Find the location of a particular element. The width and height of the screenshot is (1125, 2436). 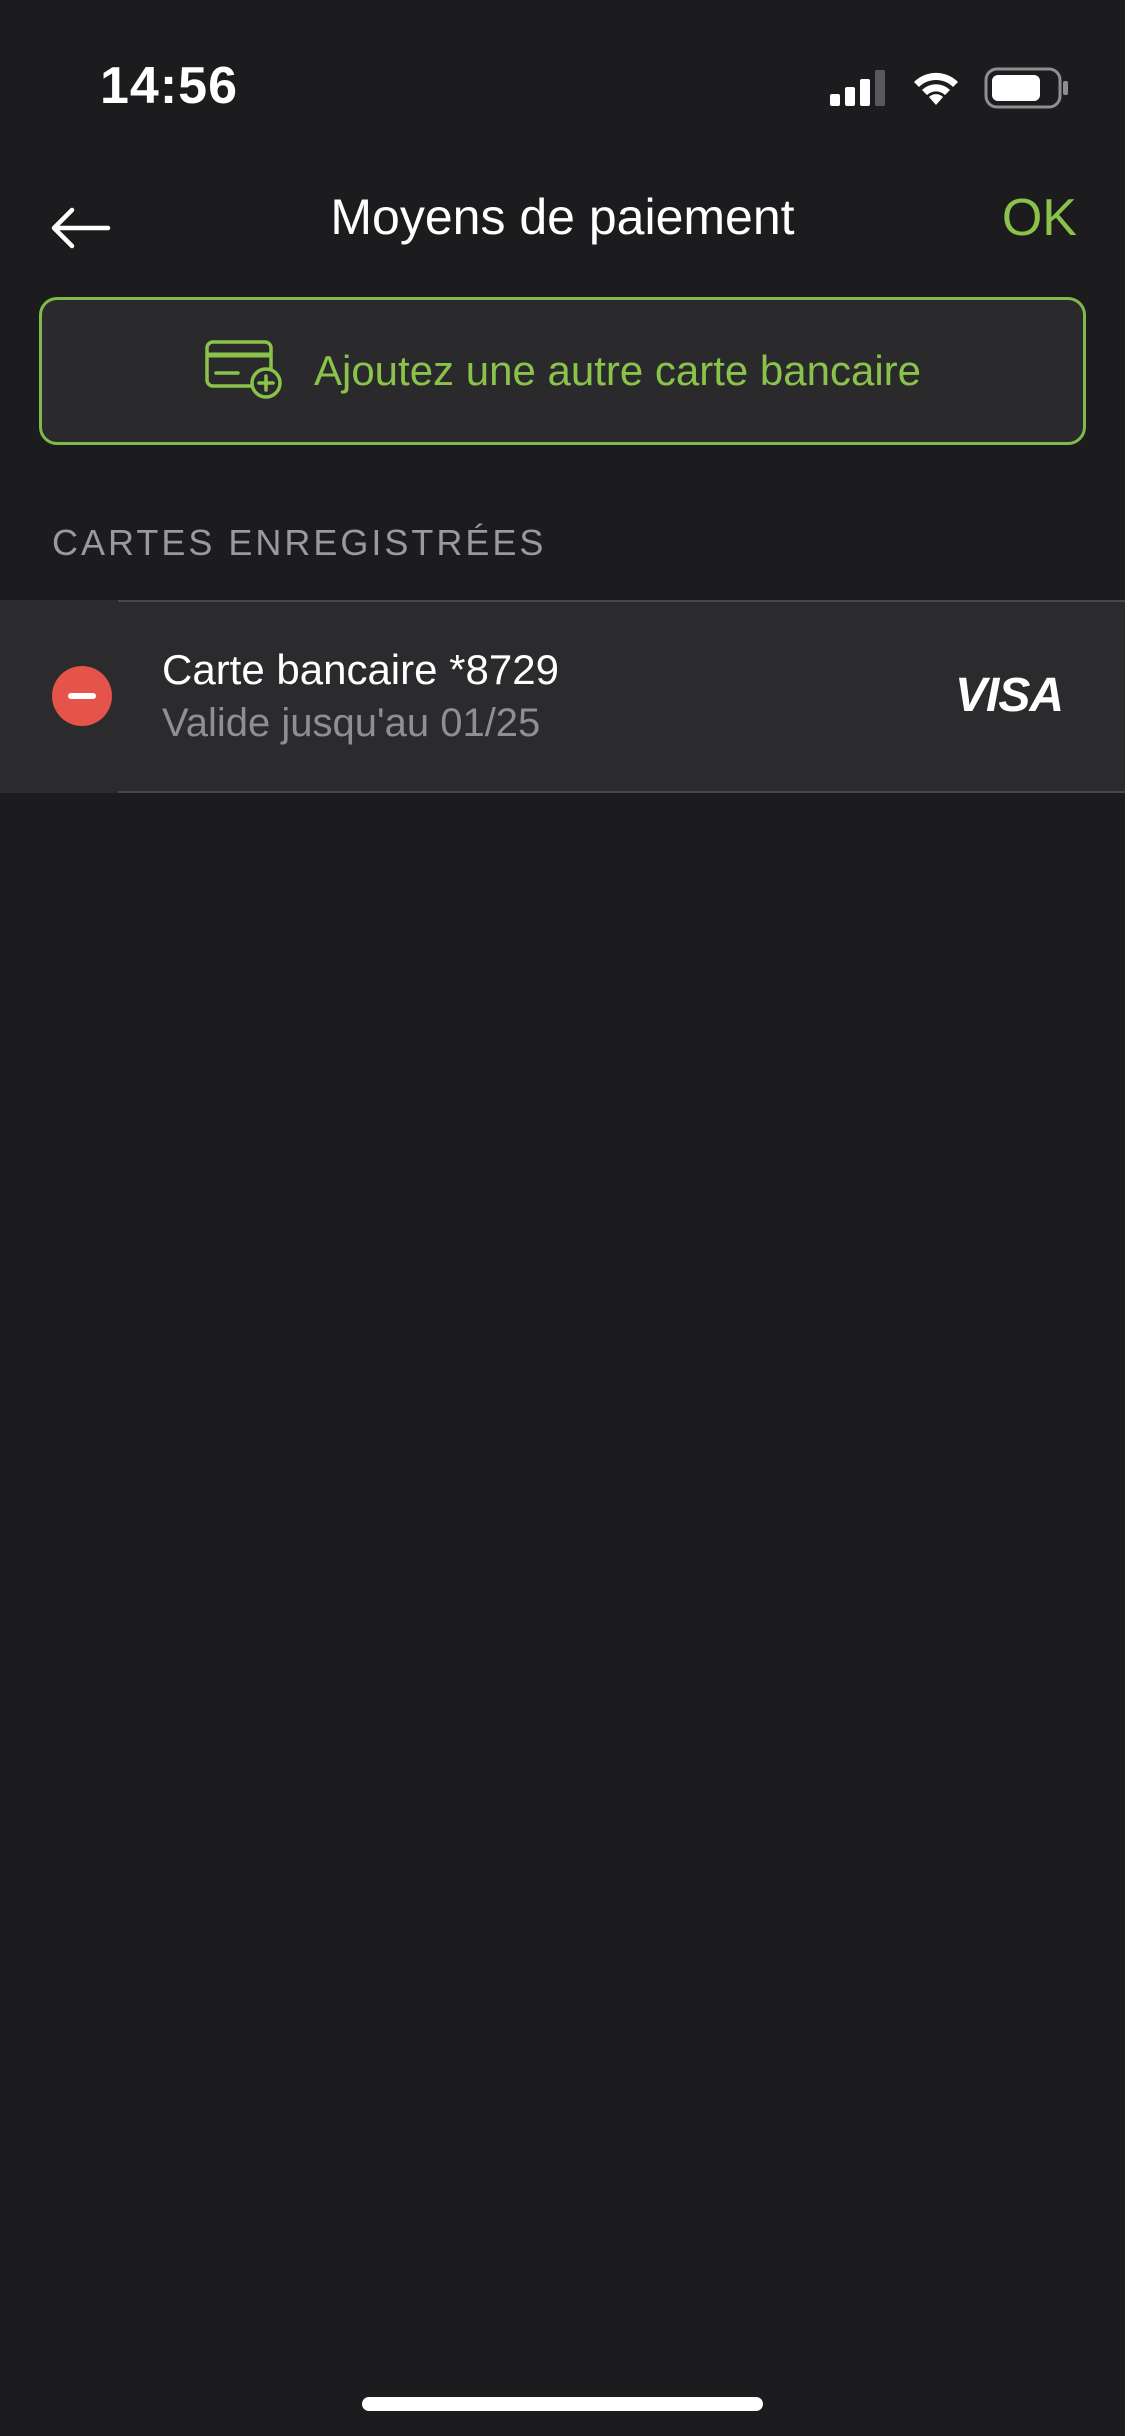

add-card-button: Ajoutez une autre carte bancaire is located at coordinates (562, 371).